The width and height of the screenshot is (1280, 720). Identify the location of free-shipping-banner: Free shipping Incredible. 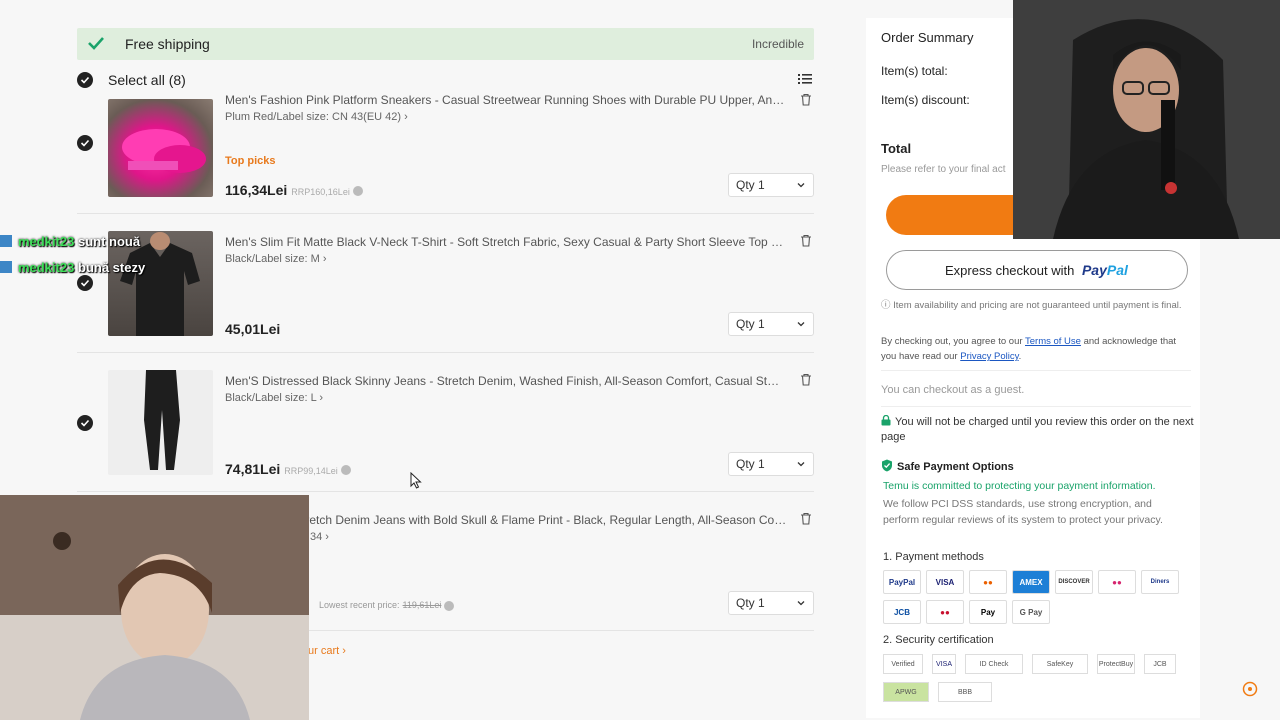
(445, 44).